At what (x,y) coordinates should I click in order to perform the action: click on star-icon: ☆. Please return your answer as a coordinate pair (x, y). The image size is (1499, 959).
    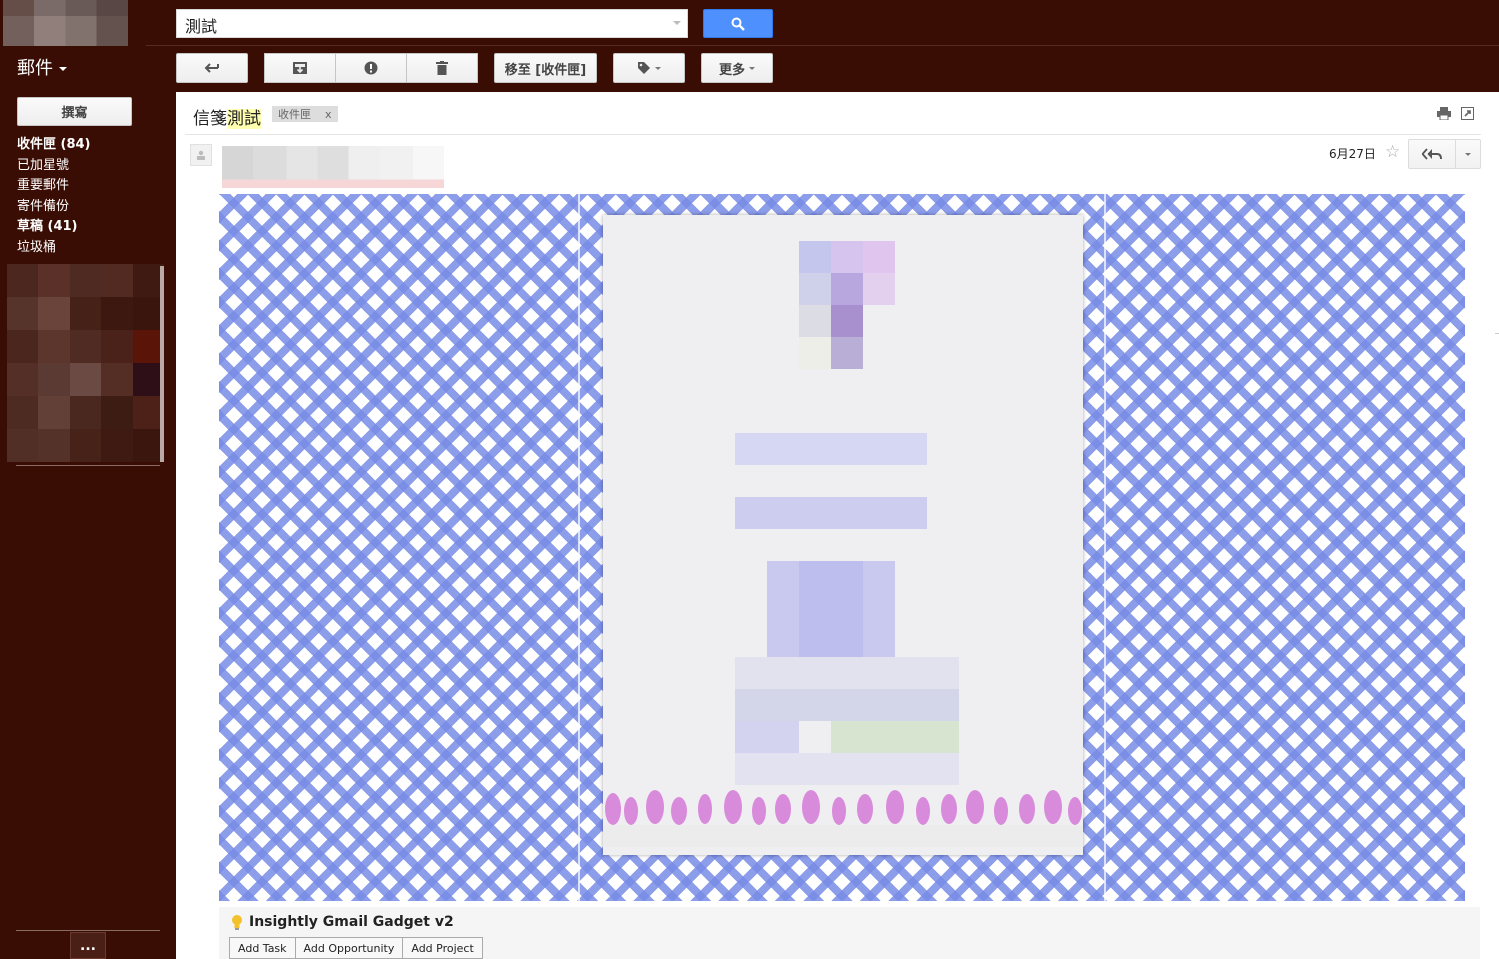
    Looking at the image, I should click on (1392, 152).